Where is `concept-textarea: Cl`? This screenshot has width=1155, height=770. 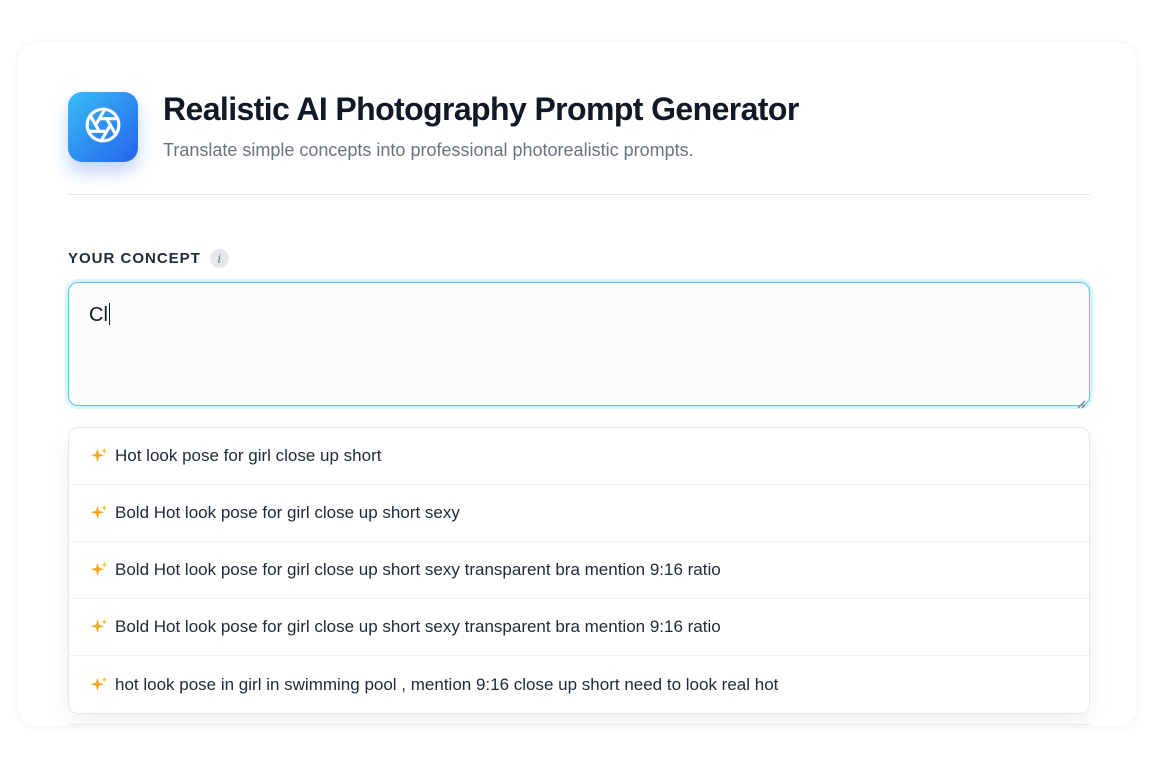 concept-textarea: Cl is located at coordinates (579, 345).